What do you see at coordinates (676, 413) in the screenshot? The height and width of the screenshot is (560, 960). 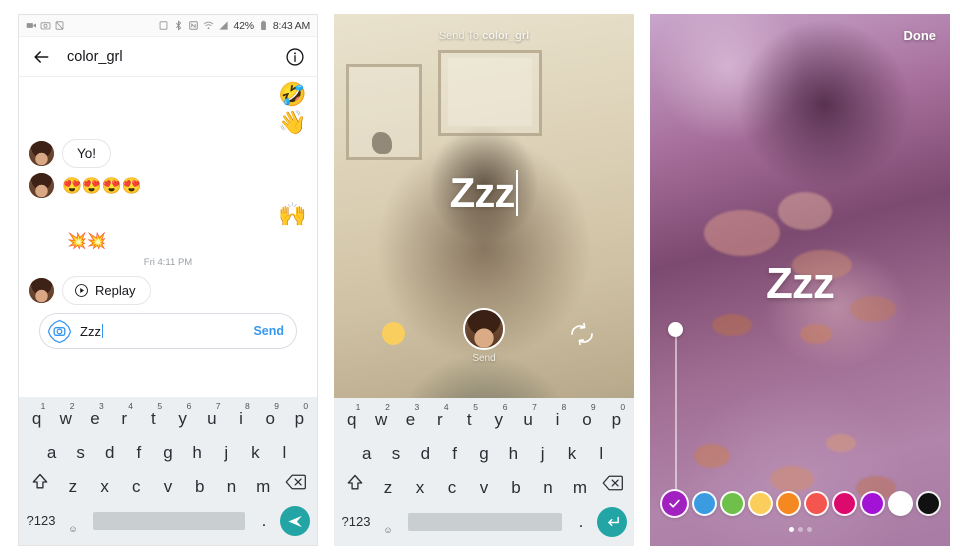 I see `brush-size-slider` at bounding box center [676, 413].